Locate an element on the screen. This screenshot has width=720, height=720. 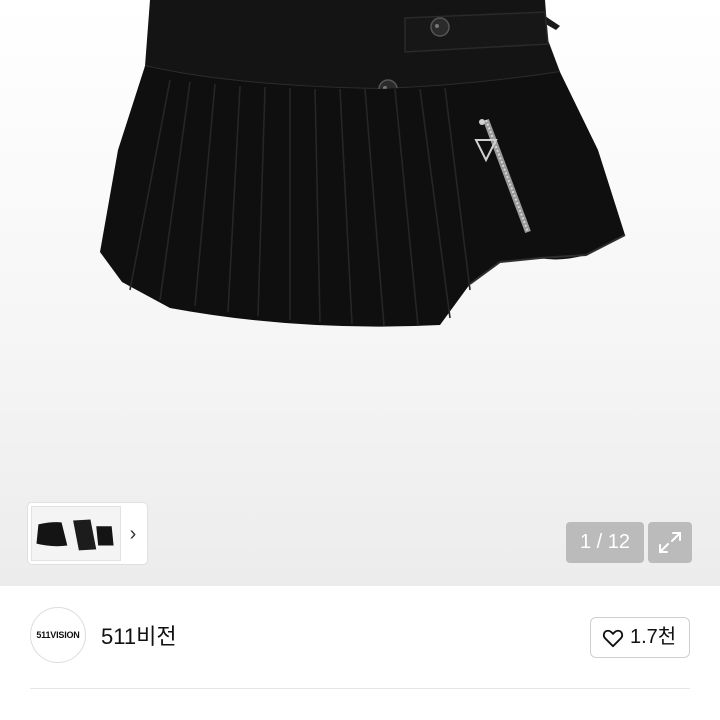
expand-button is located at coordinates (670, 542).